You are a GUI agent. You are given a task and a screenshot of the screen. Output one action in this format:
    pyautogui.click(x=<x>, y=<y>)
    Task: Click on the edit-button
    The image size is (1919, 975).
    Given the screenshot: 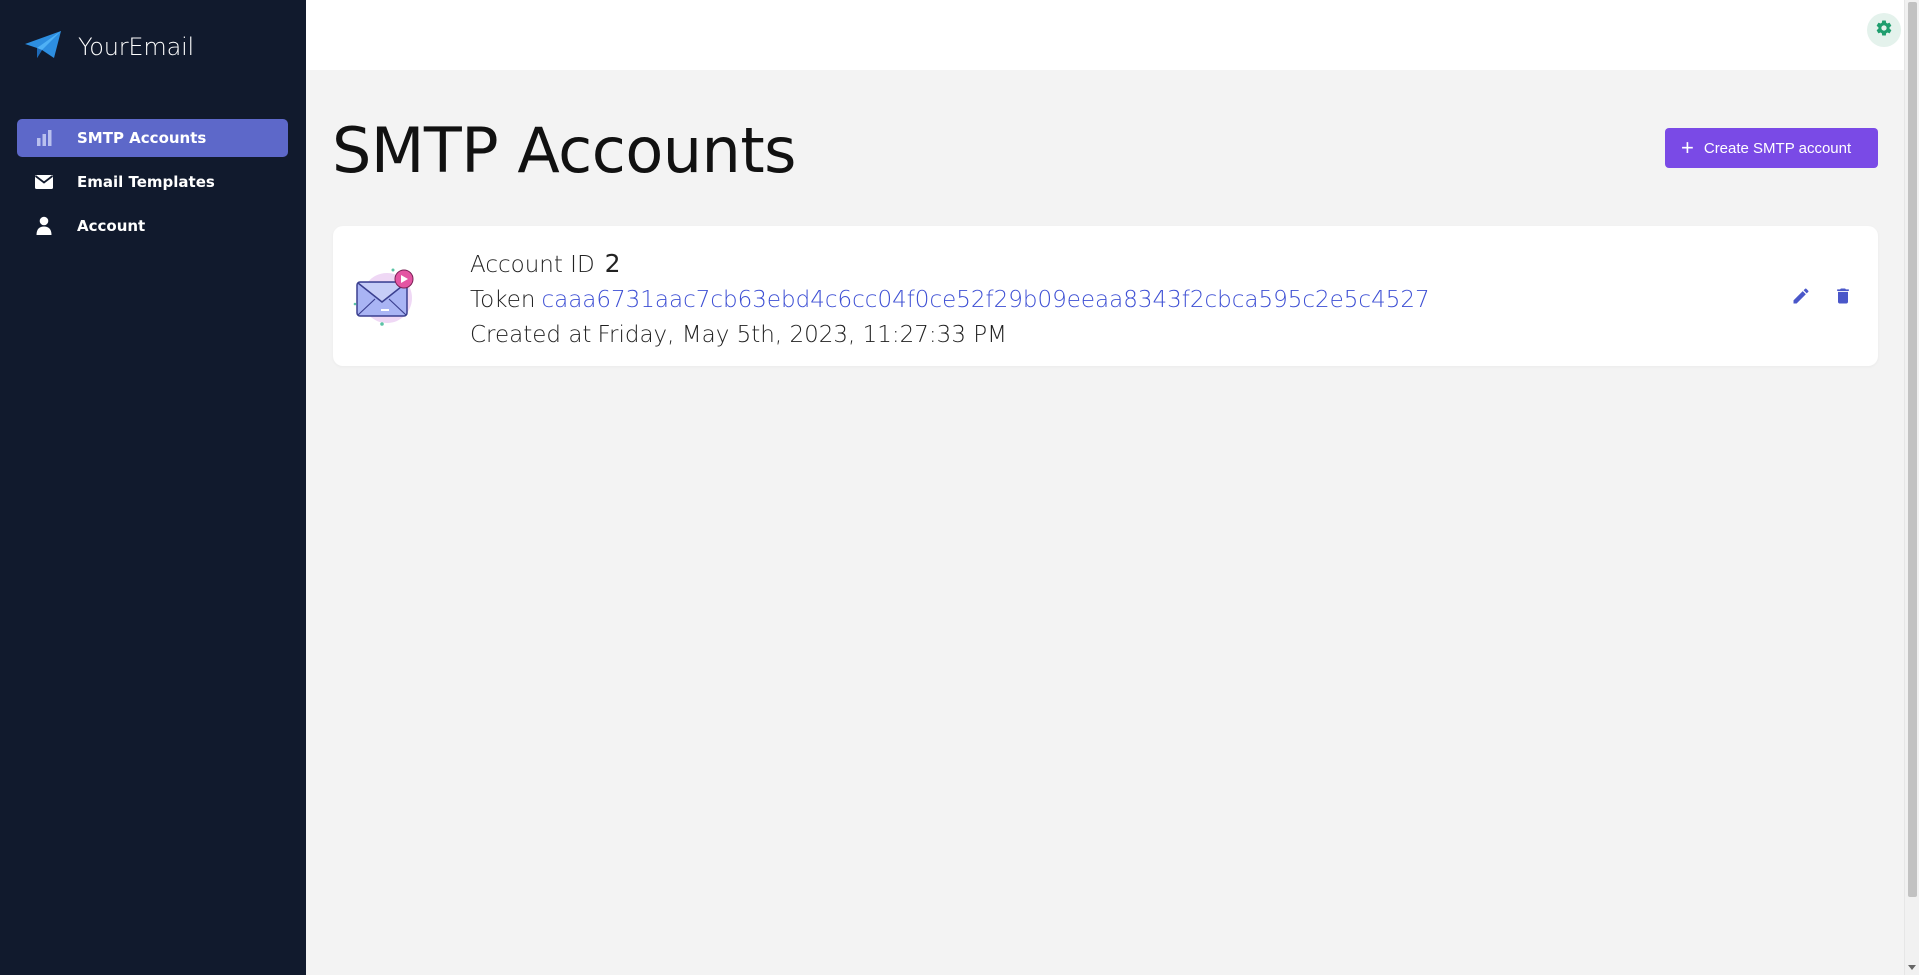 What is the action you would take?
    pyautogui.click(x=1801, y=298)
    